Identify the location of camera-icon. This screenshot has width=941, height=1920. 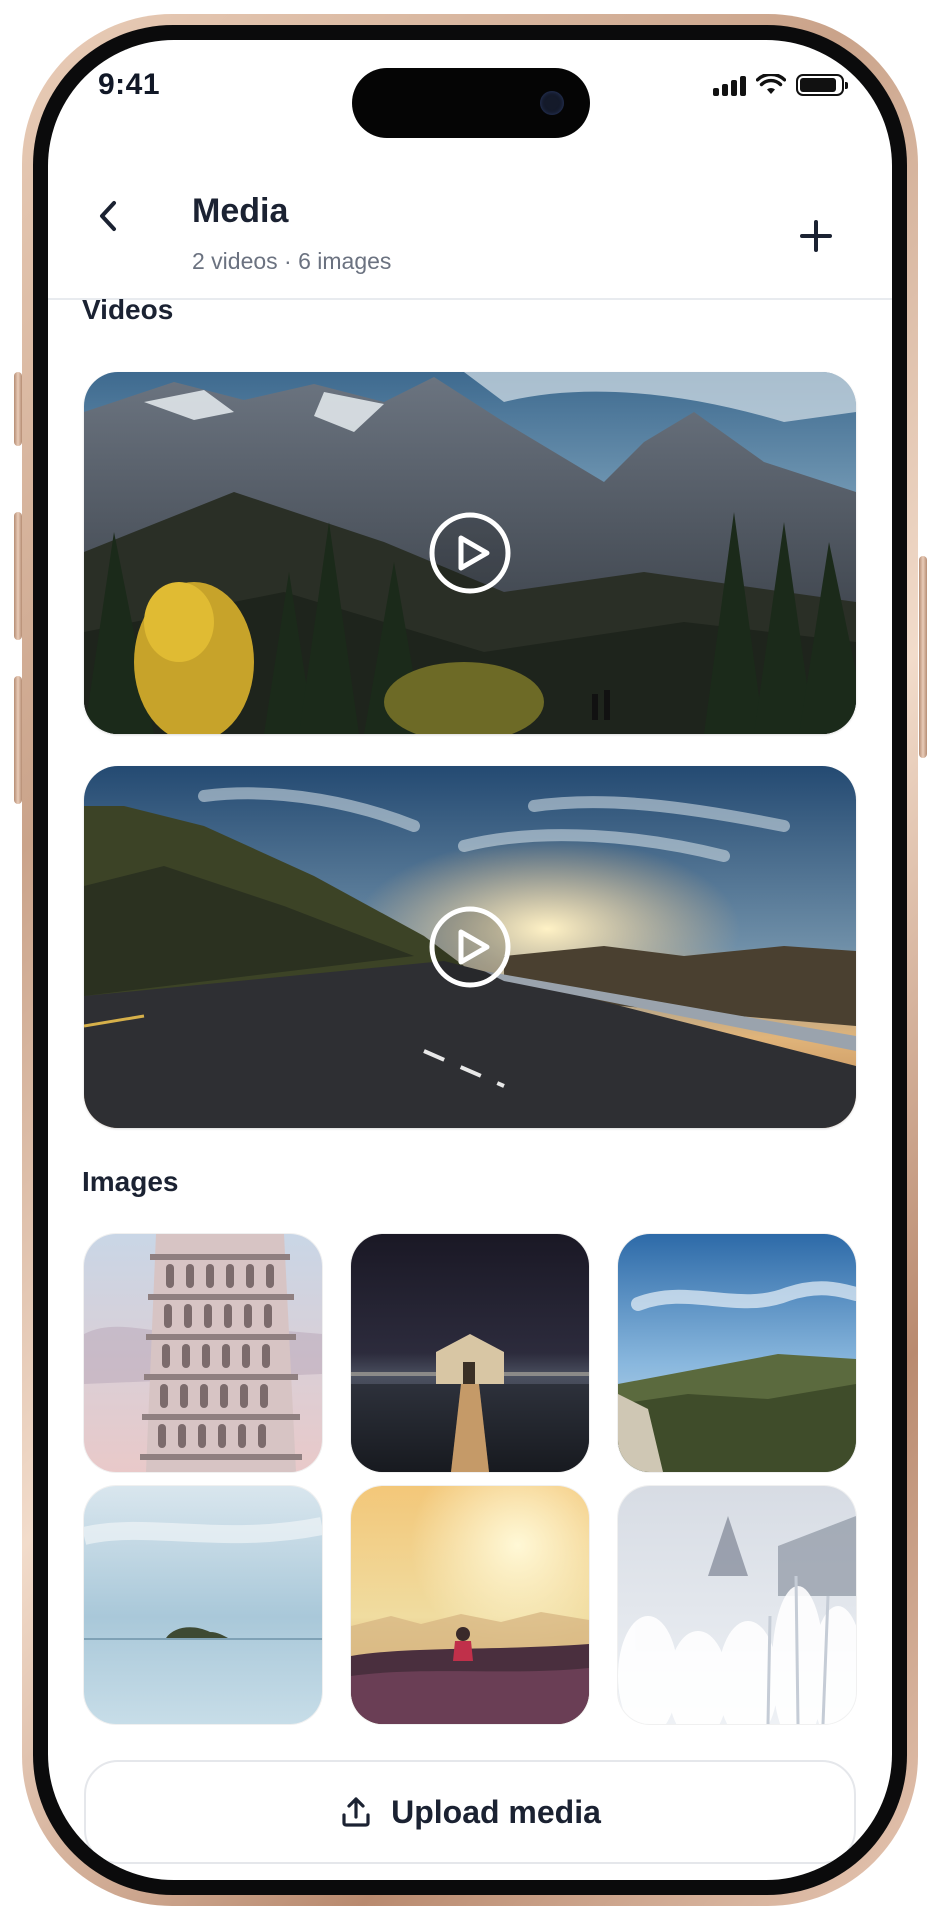
(552, 103).